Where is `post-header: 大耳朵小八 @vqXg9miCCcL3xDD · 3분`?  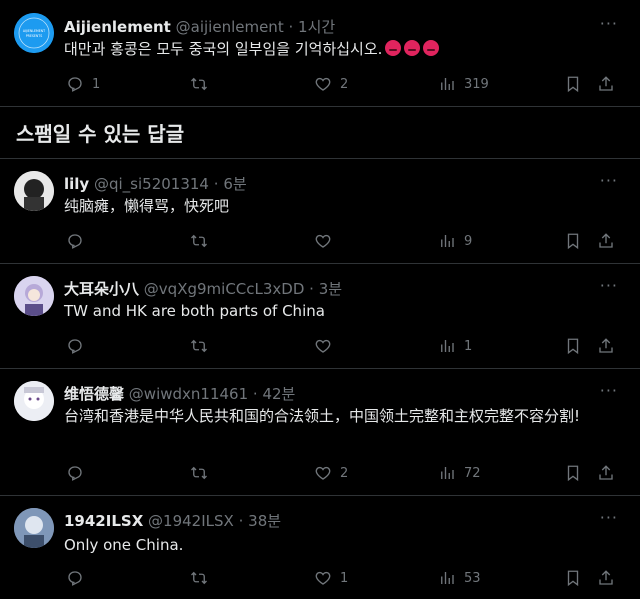 post-header: 大耳朵小八 @vqXg9miCCcL3xDD · 3분 is located at coordinates (203, 288).